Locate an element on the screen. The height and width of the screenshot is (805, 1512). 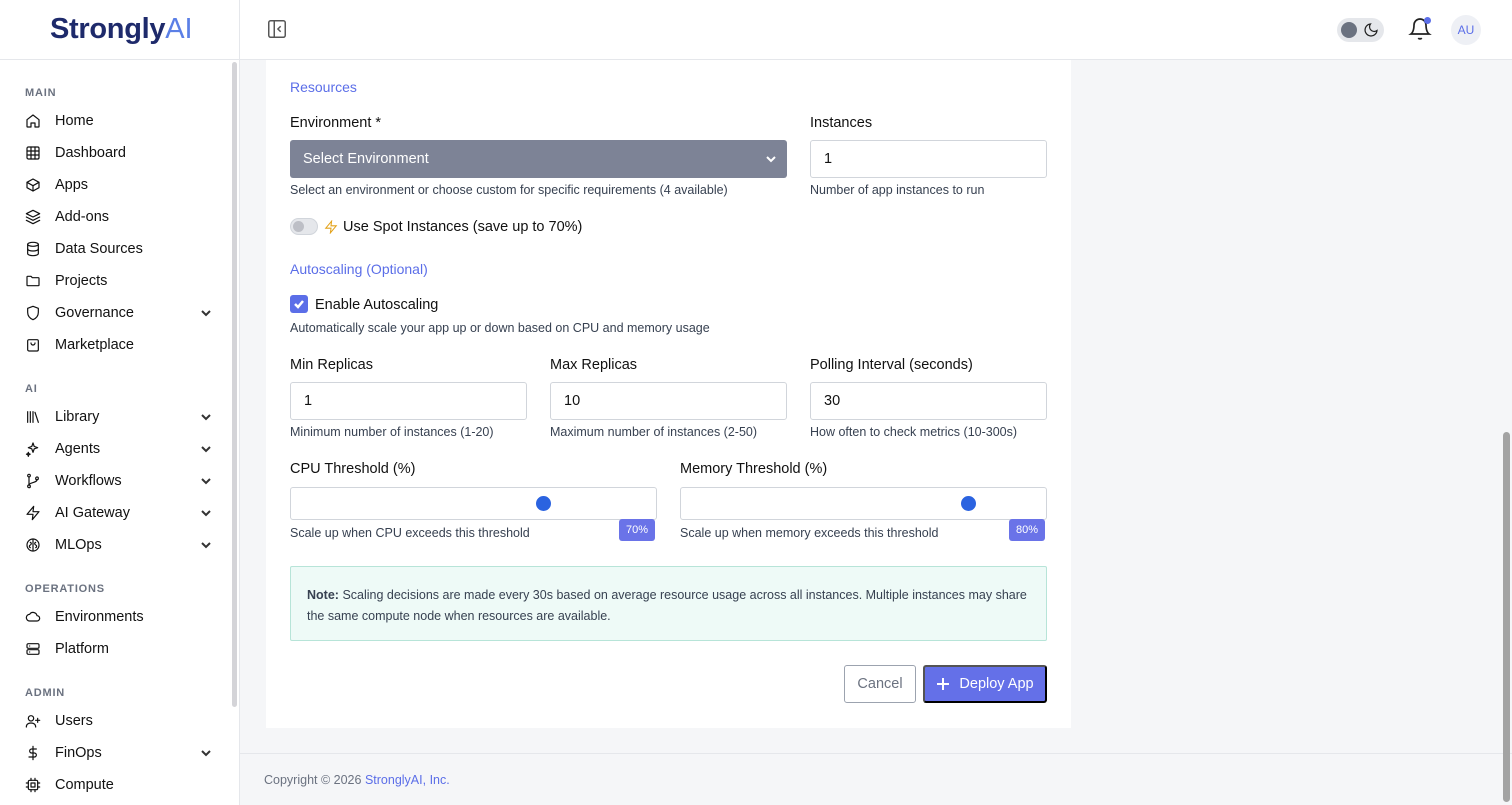
polling-interval-hint: How often to check metrics (10-300s) is located at coordinates (914, 432).